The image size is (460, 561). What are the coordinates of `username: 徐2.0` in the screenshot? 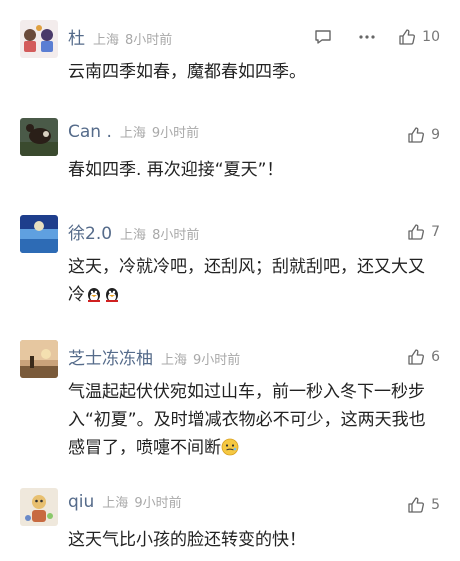 It's located at (90, 231).